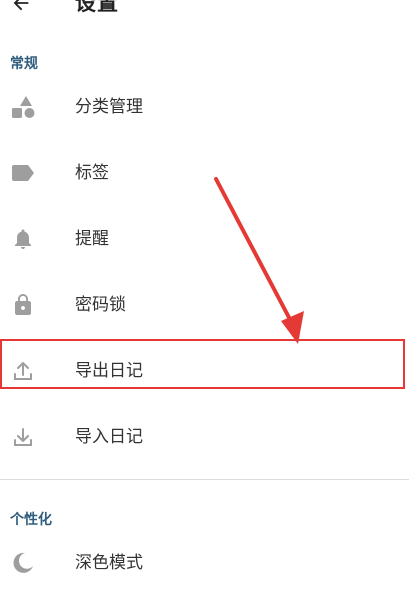  What do you see at coordinates (23, 173) in the screenshot?
I see `tag-icon` at bounding box center [23, 173].